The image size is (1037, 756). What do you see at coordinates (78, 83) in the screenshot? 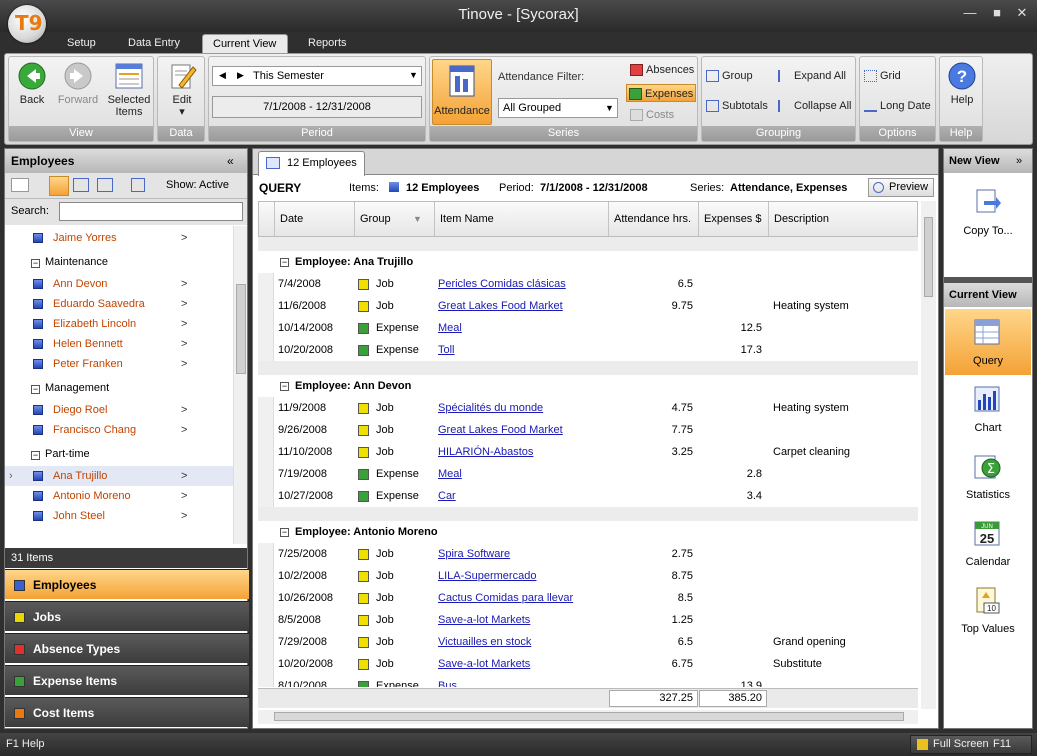
I see `forward-button: Forward` at bounding box center [78, 83].